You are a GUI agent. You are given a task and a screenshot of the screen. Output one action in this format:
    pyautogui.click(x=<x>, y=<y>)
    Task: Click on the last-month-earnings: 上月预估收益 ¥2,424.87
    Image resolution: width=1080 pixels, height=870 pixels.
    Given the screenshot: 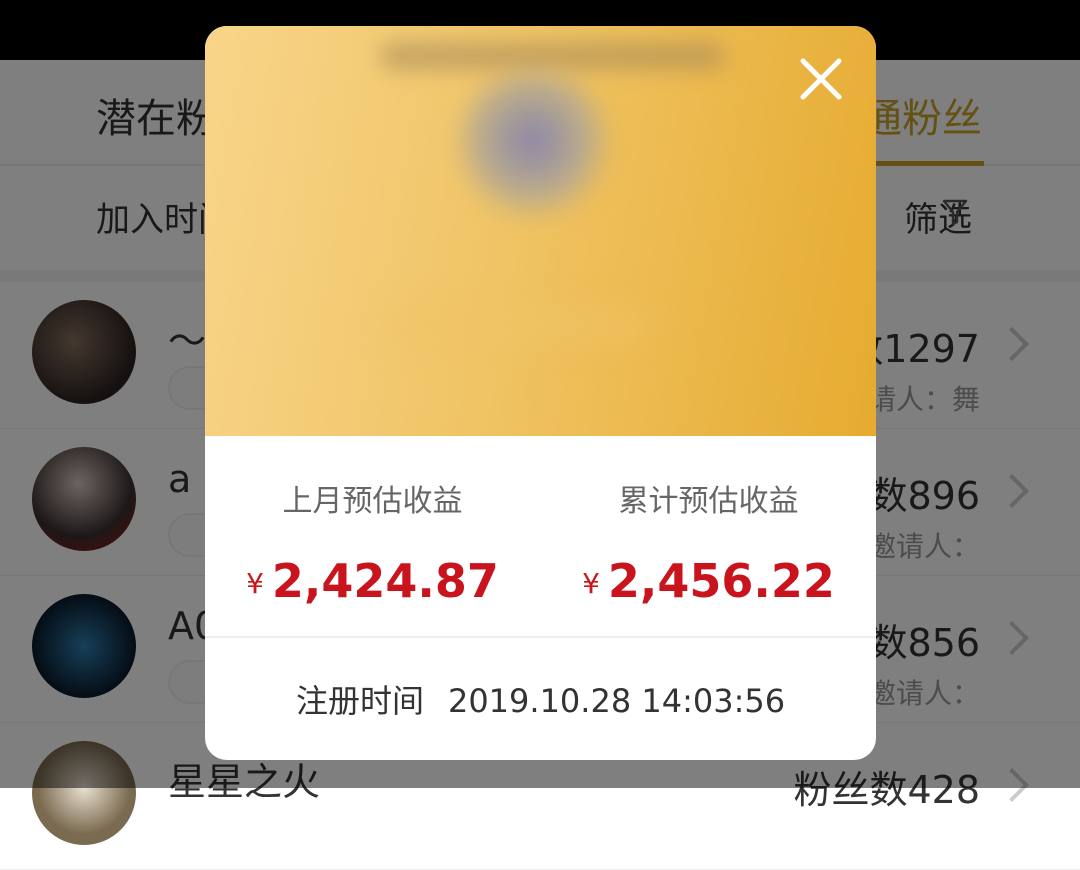 What is the action you would take?
    pyautogui.click(x=372, y=542)
    